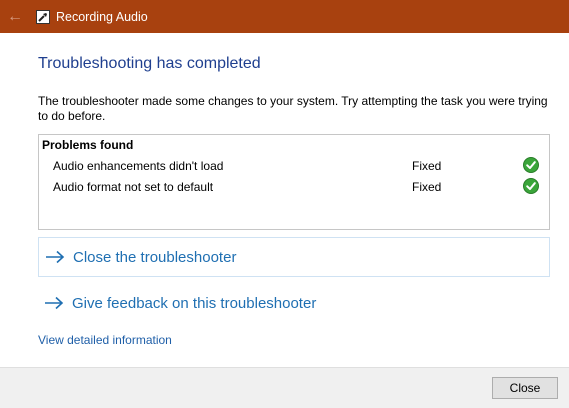 This screenshot has width=569, height=408. Describe the element at coordinates (133, 187) in the screenshot. I see `problem-name: Audio format not set to default` at that location.